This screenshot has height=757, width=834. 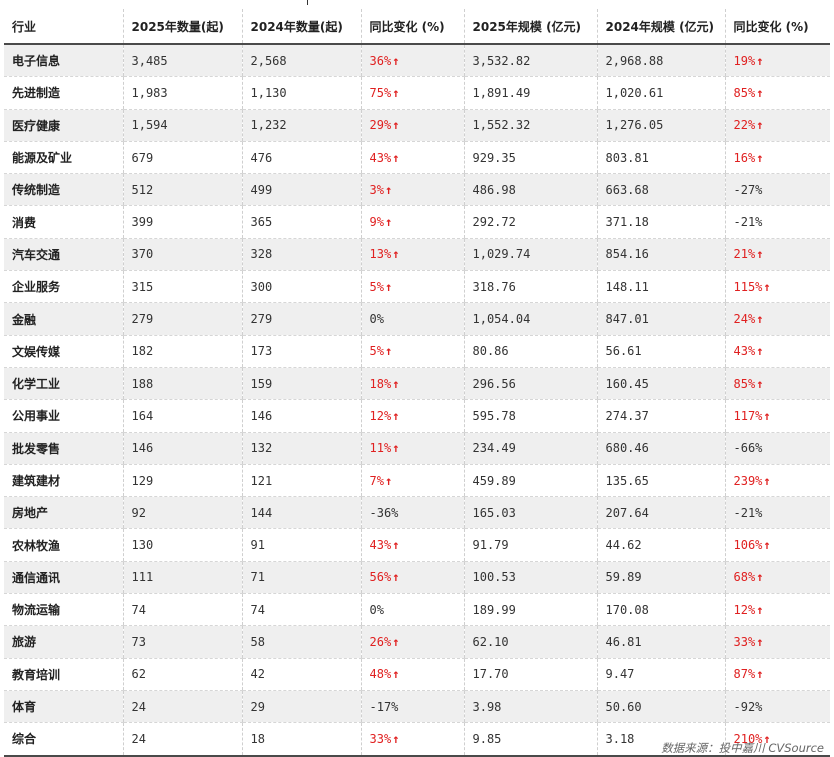 What do you see at coordinates (261, 383) in the screenshot?
I see `cell-count-2024-value: 159` at bounding box center [261, 383].